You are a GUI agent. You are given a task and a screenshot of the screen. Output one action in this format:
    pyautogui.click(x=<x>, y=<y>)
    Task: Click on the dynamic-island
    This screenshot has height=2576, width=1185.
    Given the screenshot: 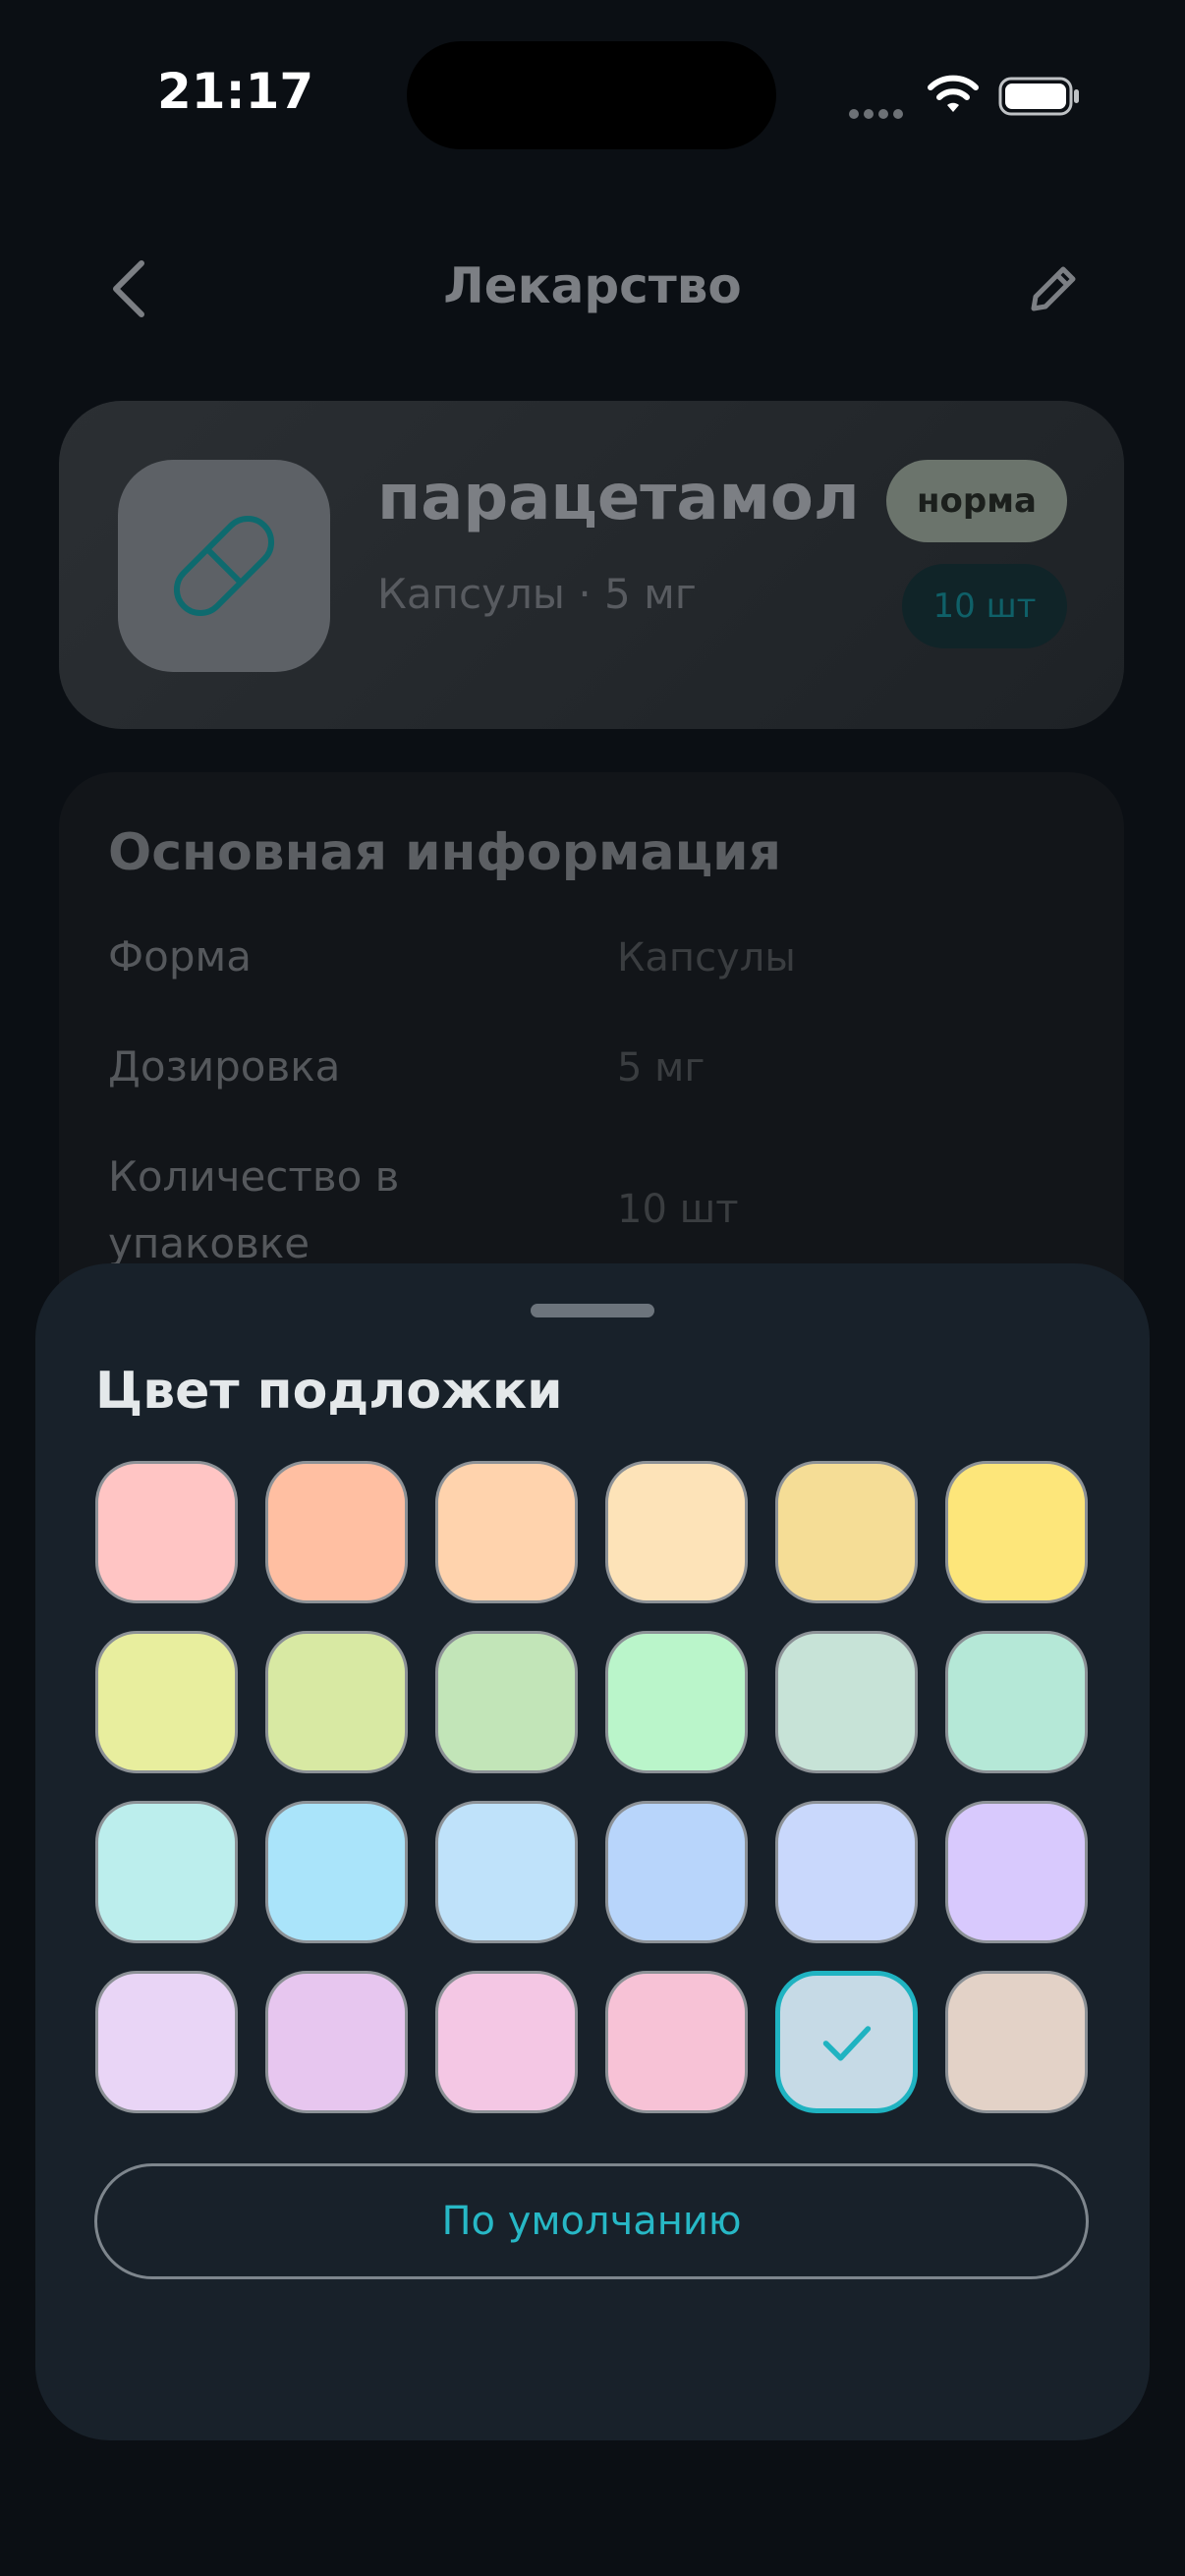 What is the action you would take?
    pyautogui.click(x=592, y=95)
    